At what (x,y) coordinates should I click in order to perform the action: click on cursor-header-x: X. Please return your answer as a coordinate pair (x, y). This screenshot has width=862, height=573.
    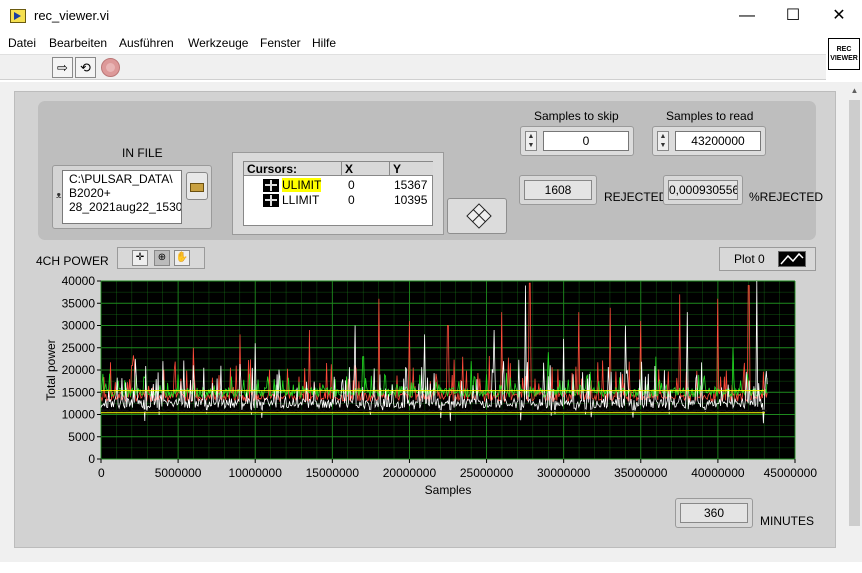
    Looking at the image, I should click on (366, 169).